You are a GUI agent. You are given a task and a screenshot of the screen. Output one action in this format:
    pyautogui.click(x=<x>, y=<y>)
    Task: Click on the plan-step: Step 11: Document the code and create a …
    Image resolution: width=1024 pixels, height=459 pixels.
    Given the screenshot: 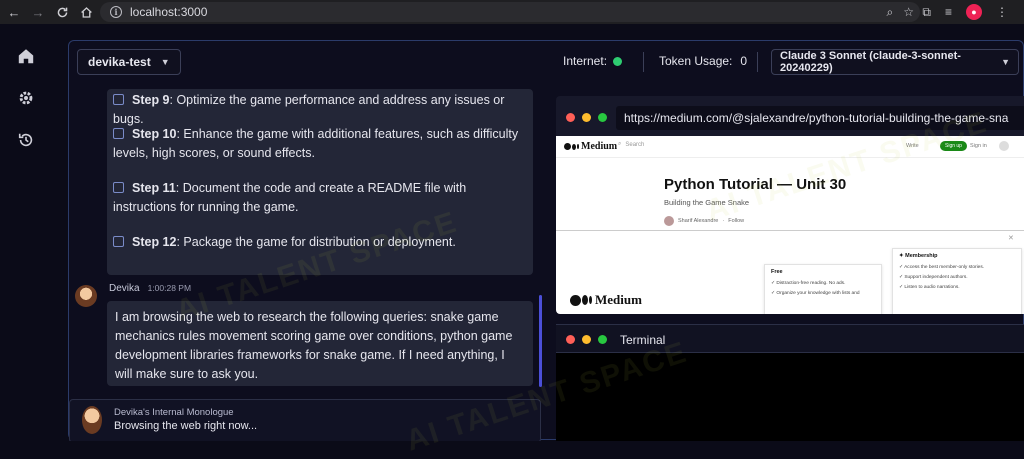 What is the action you would take?
    pyautogui.click(x=290, y=197)
    